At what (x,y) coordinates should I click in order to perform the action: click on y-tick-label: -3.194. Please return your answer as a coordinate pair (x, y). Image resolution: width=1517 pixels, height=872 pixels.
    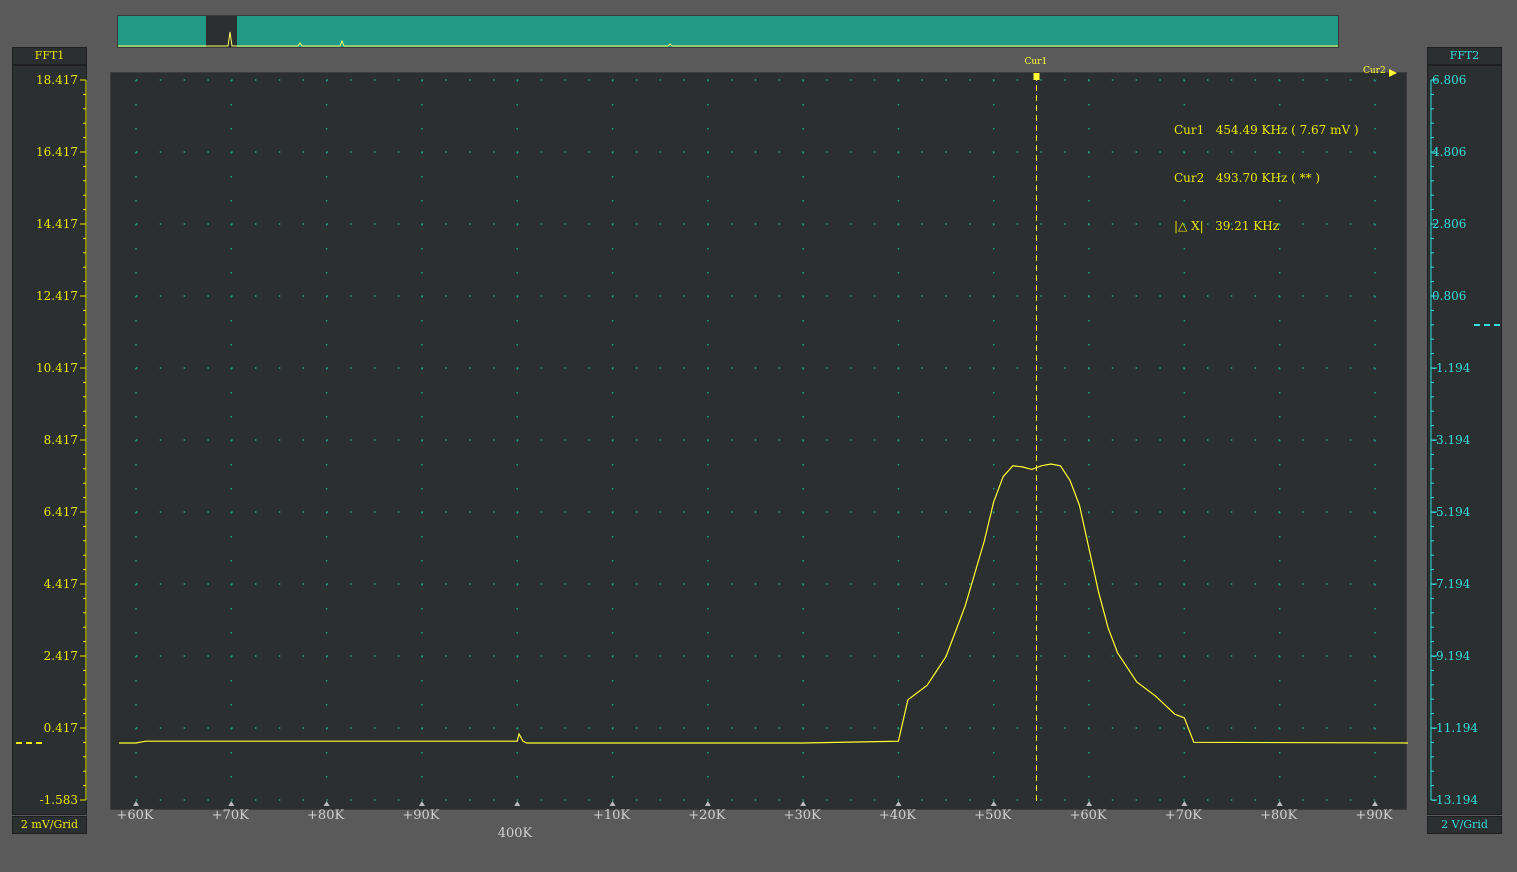
    Looking at the image, I should click on (1451, 440).